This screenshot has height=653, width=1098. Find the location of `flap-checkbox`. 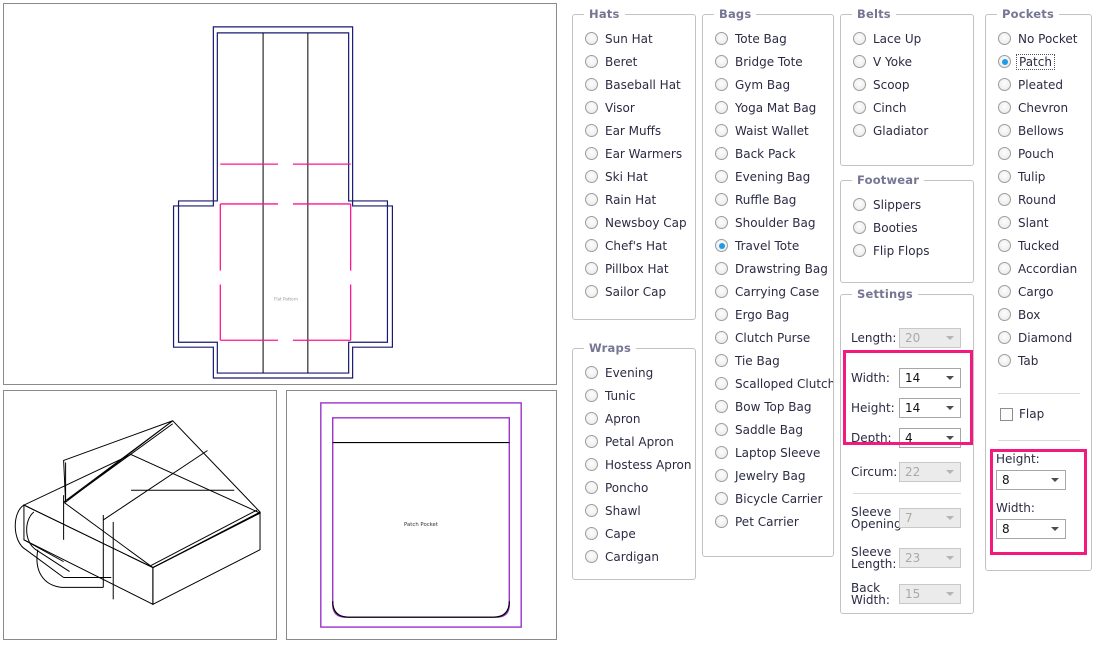

flap-checkbox is located at coordinates (1006, 414).